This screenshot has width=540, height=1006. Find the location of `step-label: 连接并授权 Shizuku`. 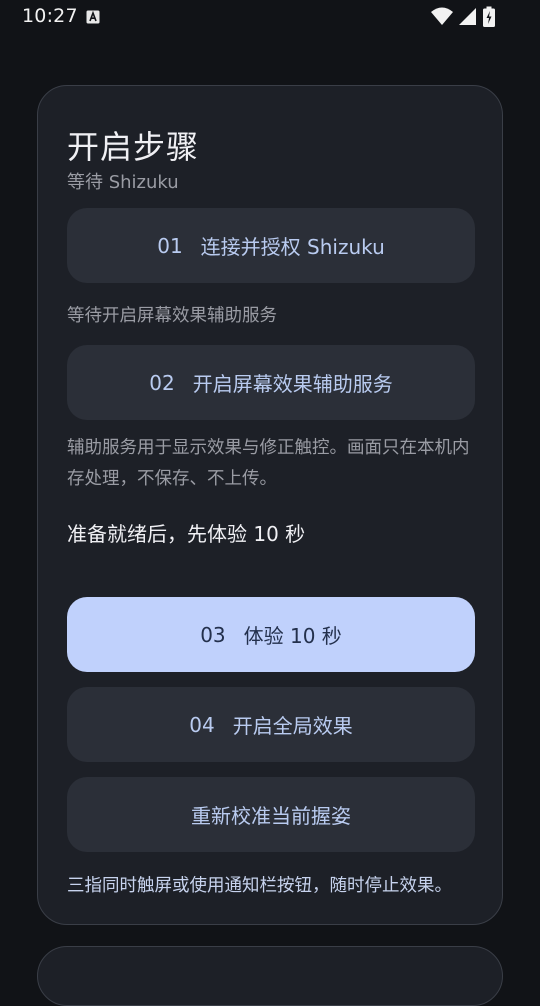

step-label: 连接并授权 Shizuku is located at coordinates (292, 247).